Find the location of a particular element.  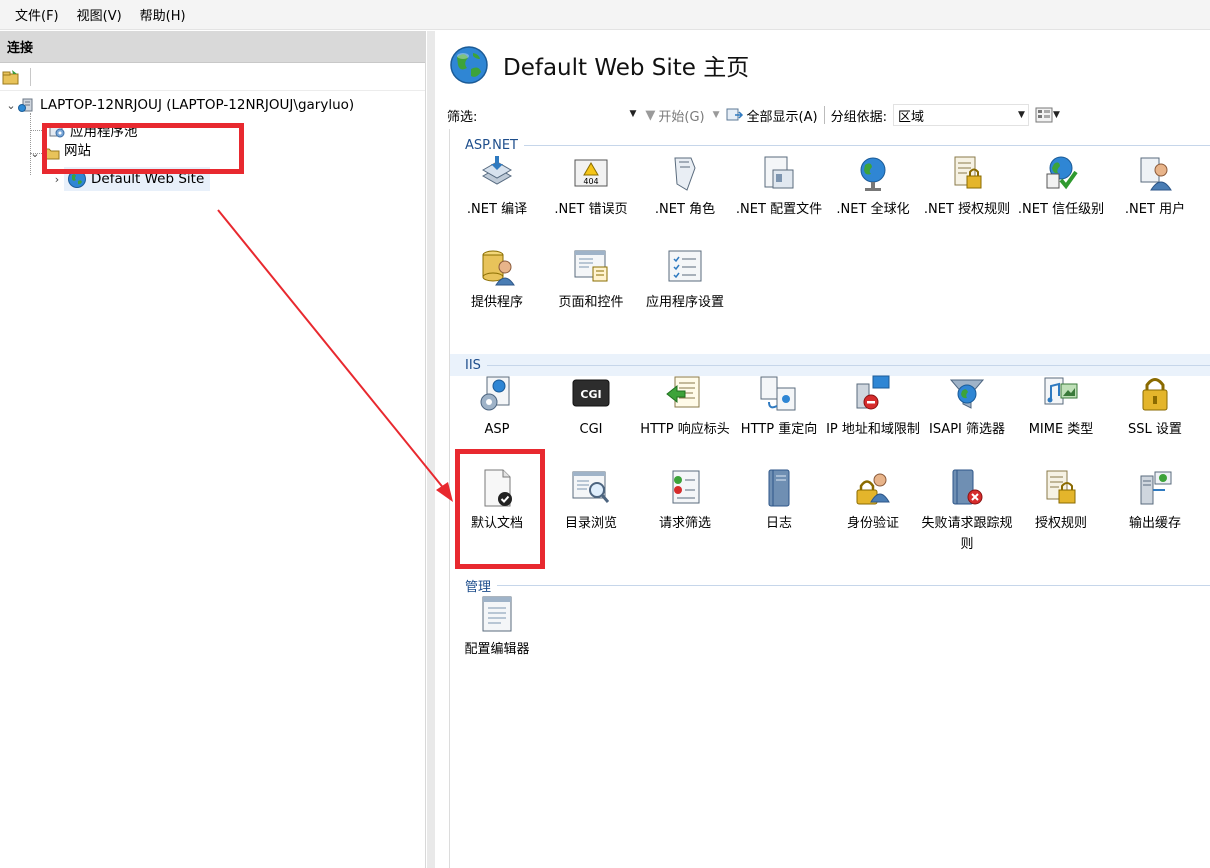

feature-ssl-settings: SSL 设置 is located at coordinates (1155, 407).